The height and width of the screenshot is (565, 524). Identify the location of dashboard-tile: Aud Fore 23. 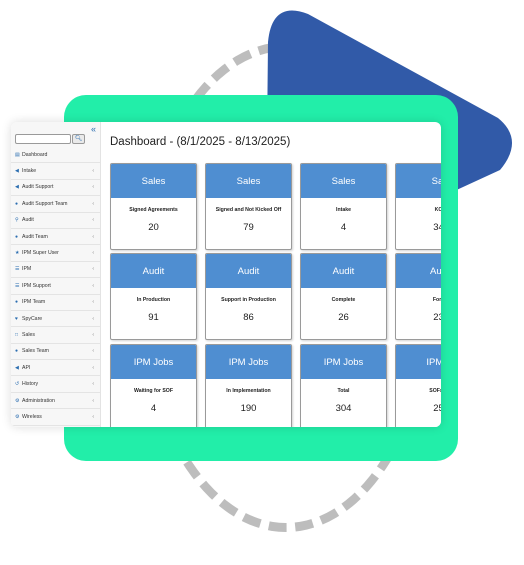
(418, 296).